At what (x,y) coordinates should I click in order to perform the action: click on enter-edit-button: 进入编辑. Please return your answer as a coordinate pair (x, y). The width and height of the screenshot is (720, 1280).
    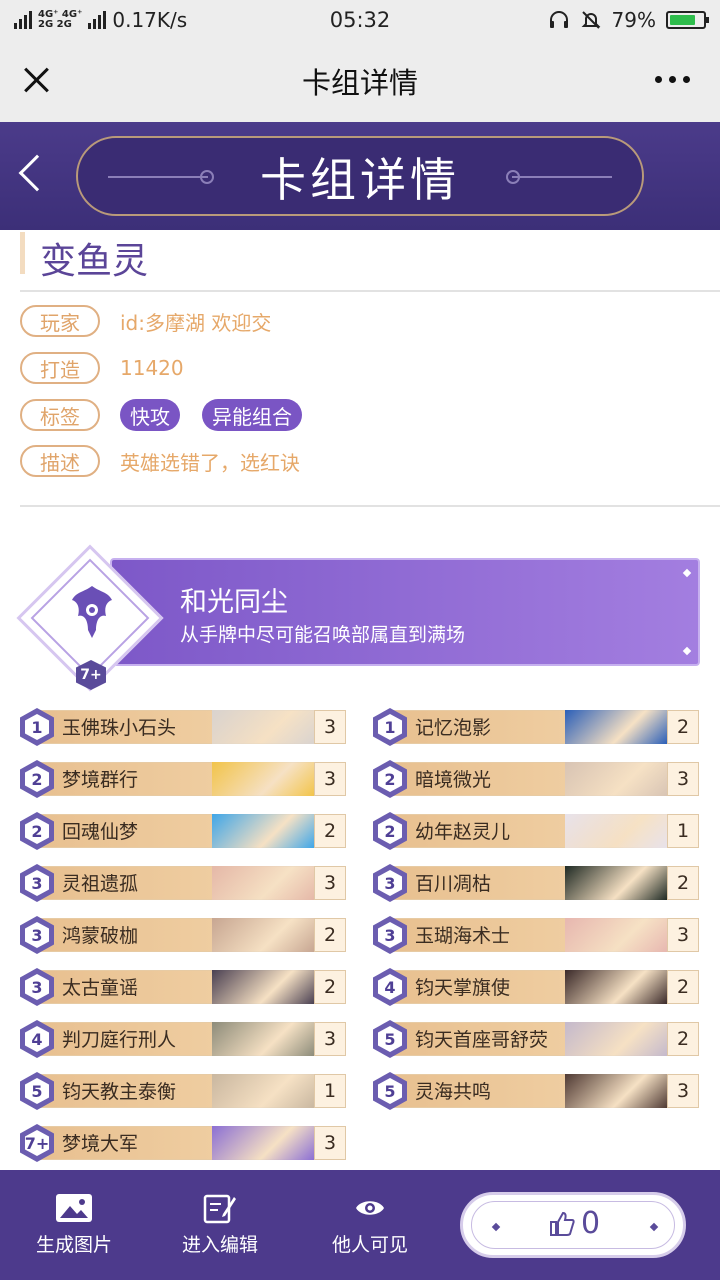
    Looking at the image, I should click on (220, 1225).